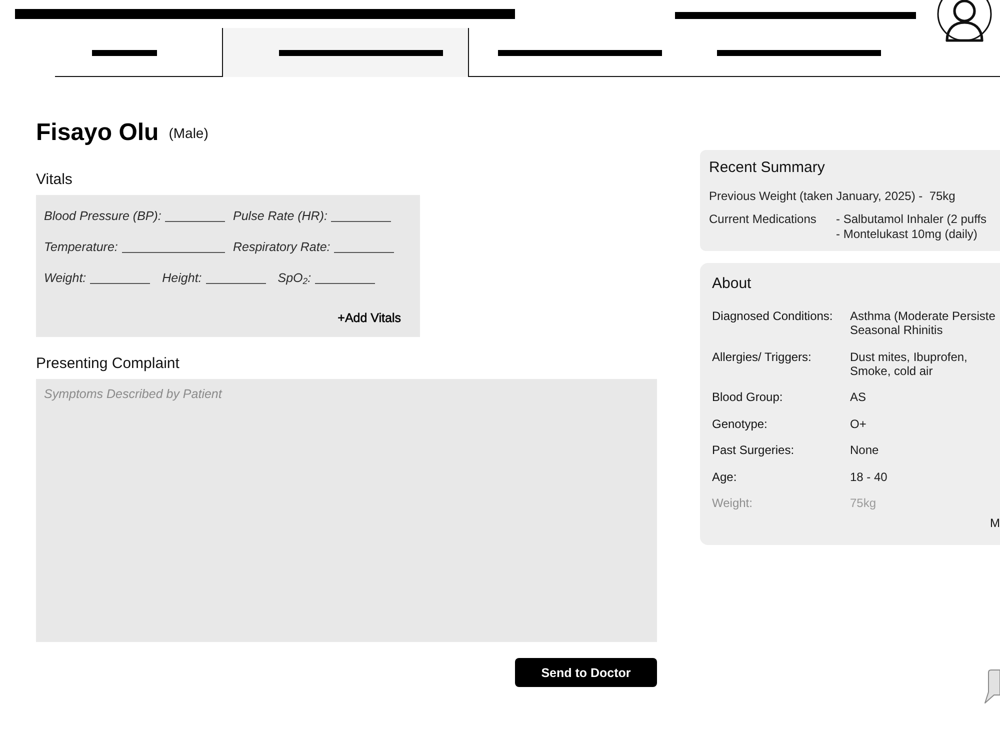 Image resolution: width=1000 pixels, height=750 pixels. I want to click on field-label: Age:, so click(725, 477).